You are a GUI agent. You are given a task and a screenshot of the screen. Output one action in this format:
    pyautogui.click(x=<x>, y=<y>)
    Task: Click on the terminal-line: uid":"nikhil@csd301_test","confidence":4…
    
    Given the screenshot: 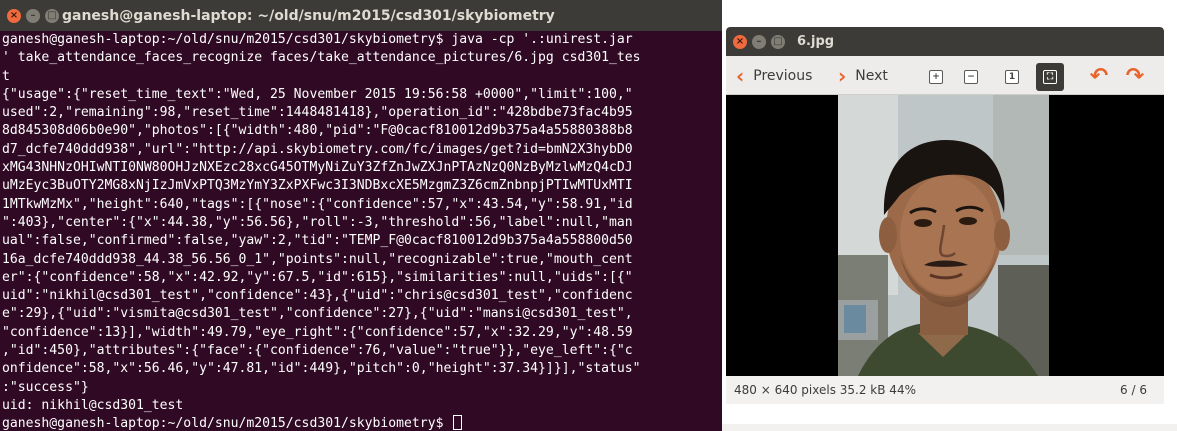 What is the action you would take?
    pyautogui.click(x=317, y=296)
    